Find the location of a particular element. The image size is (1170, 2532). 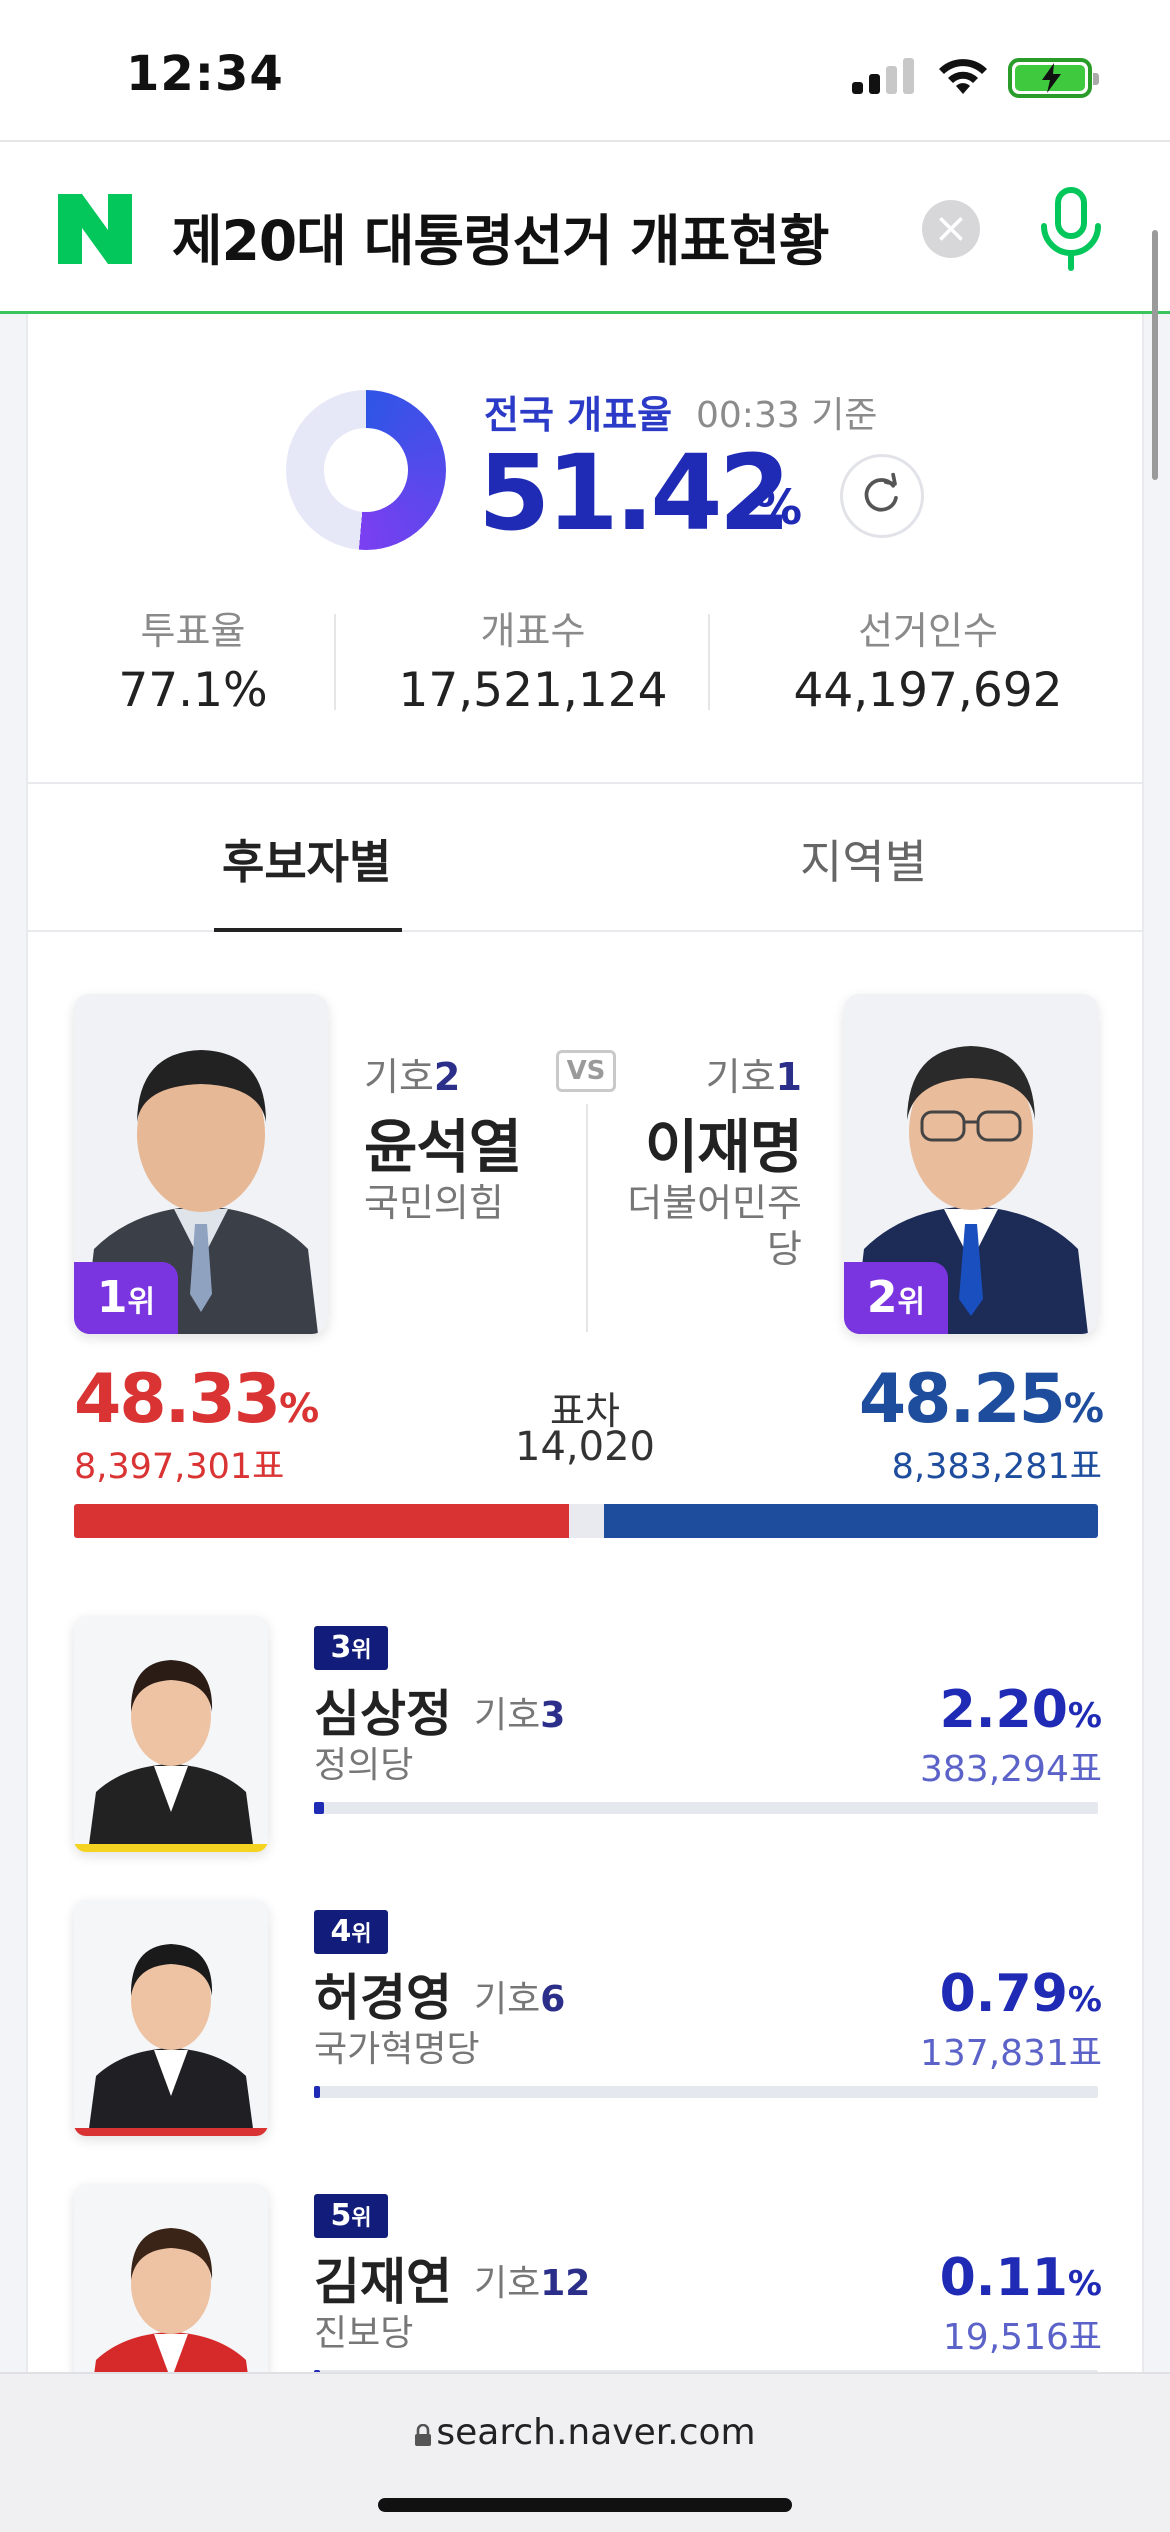

count-rate-value: 51.42 is located at coordinates (634, 493).